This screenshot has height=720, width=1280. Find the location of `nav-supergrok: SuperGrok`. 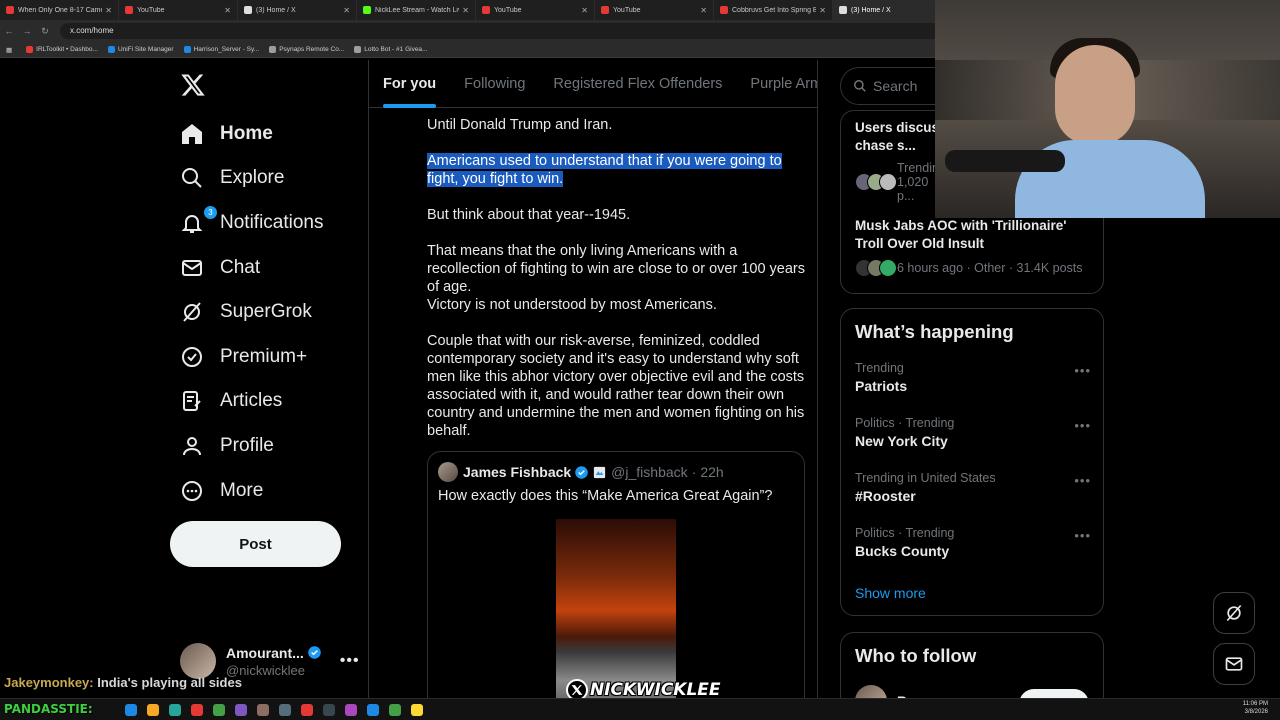

nav-supergrok: SuperGrok is located at coordinates (246, 312).